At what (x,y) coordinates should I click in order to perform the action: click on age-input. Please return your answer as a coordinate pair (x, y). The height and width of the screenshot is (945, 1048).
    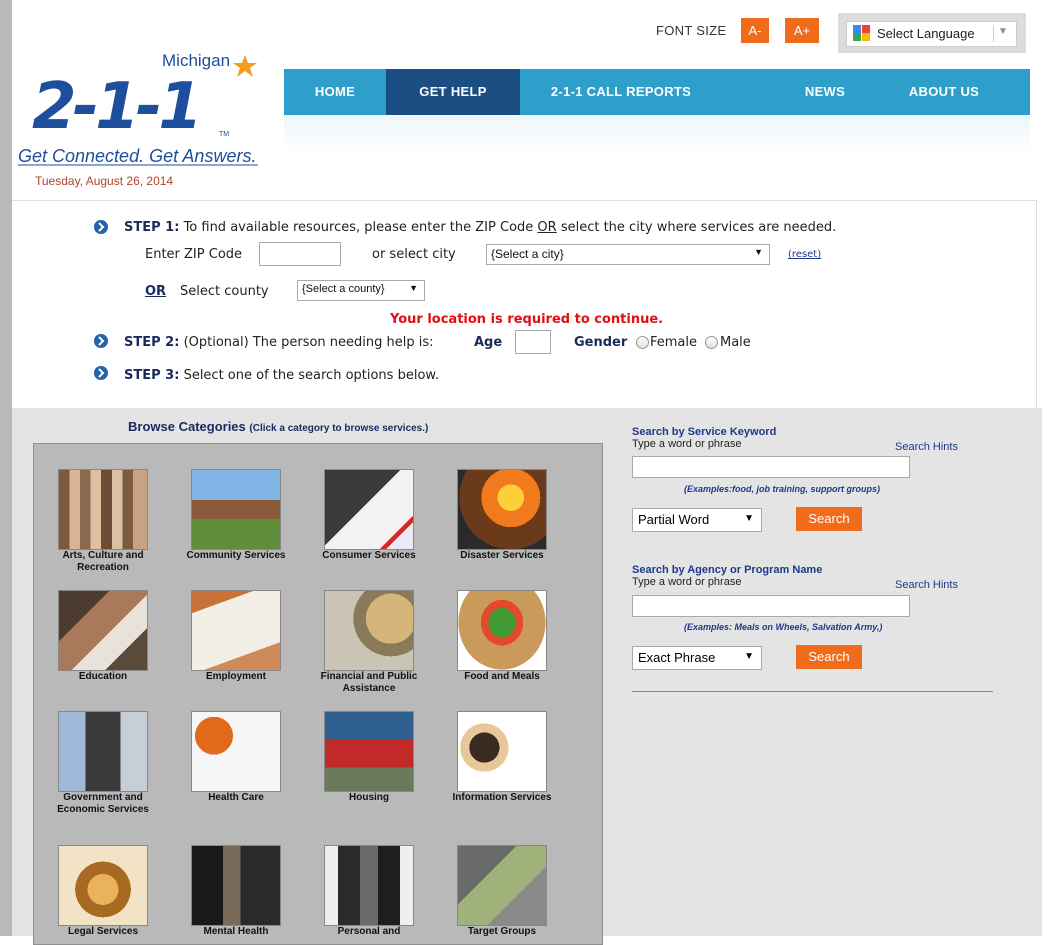
    Looking at the image, I should click on (533, 342).